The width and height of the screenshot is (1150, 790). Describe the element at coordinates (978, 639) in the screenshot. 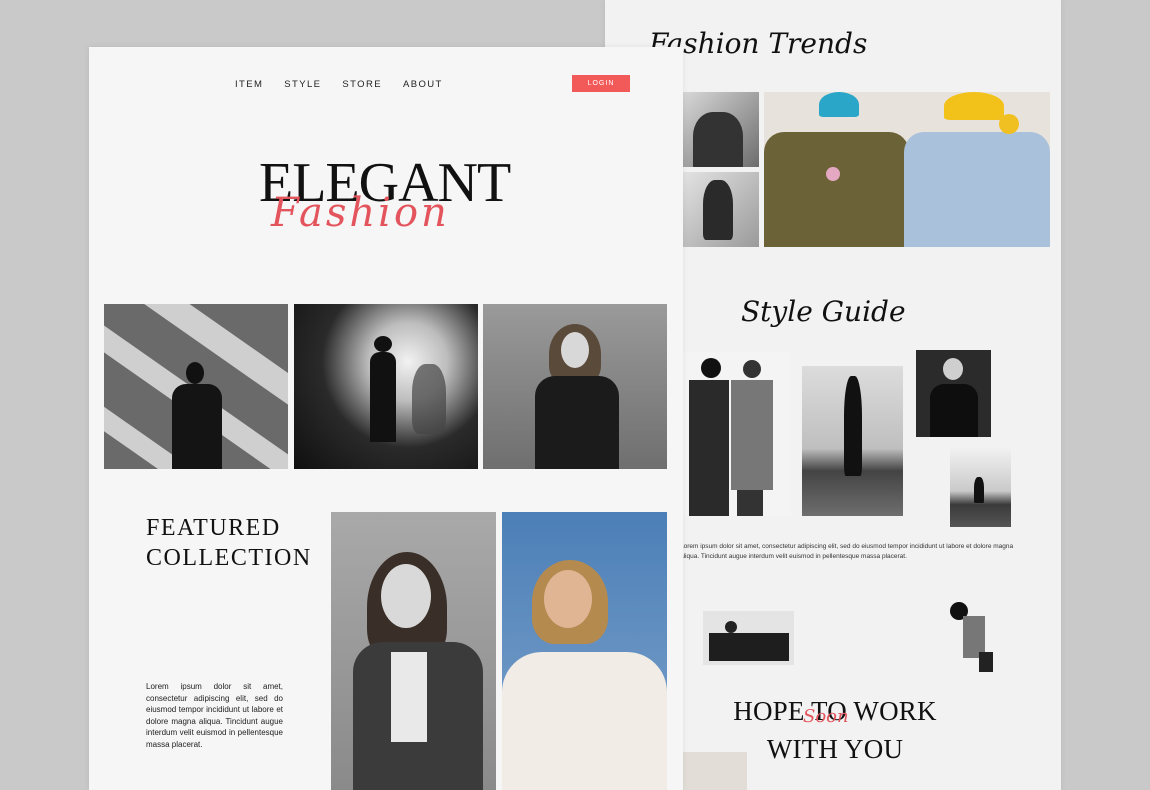

I see `hope-photo-kneel` at that location.